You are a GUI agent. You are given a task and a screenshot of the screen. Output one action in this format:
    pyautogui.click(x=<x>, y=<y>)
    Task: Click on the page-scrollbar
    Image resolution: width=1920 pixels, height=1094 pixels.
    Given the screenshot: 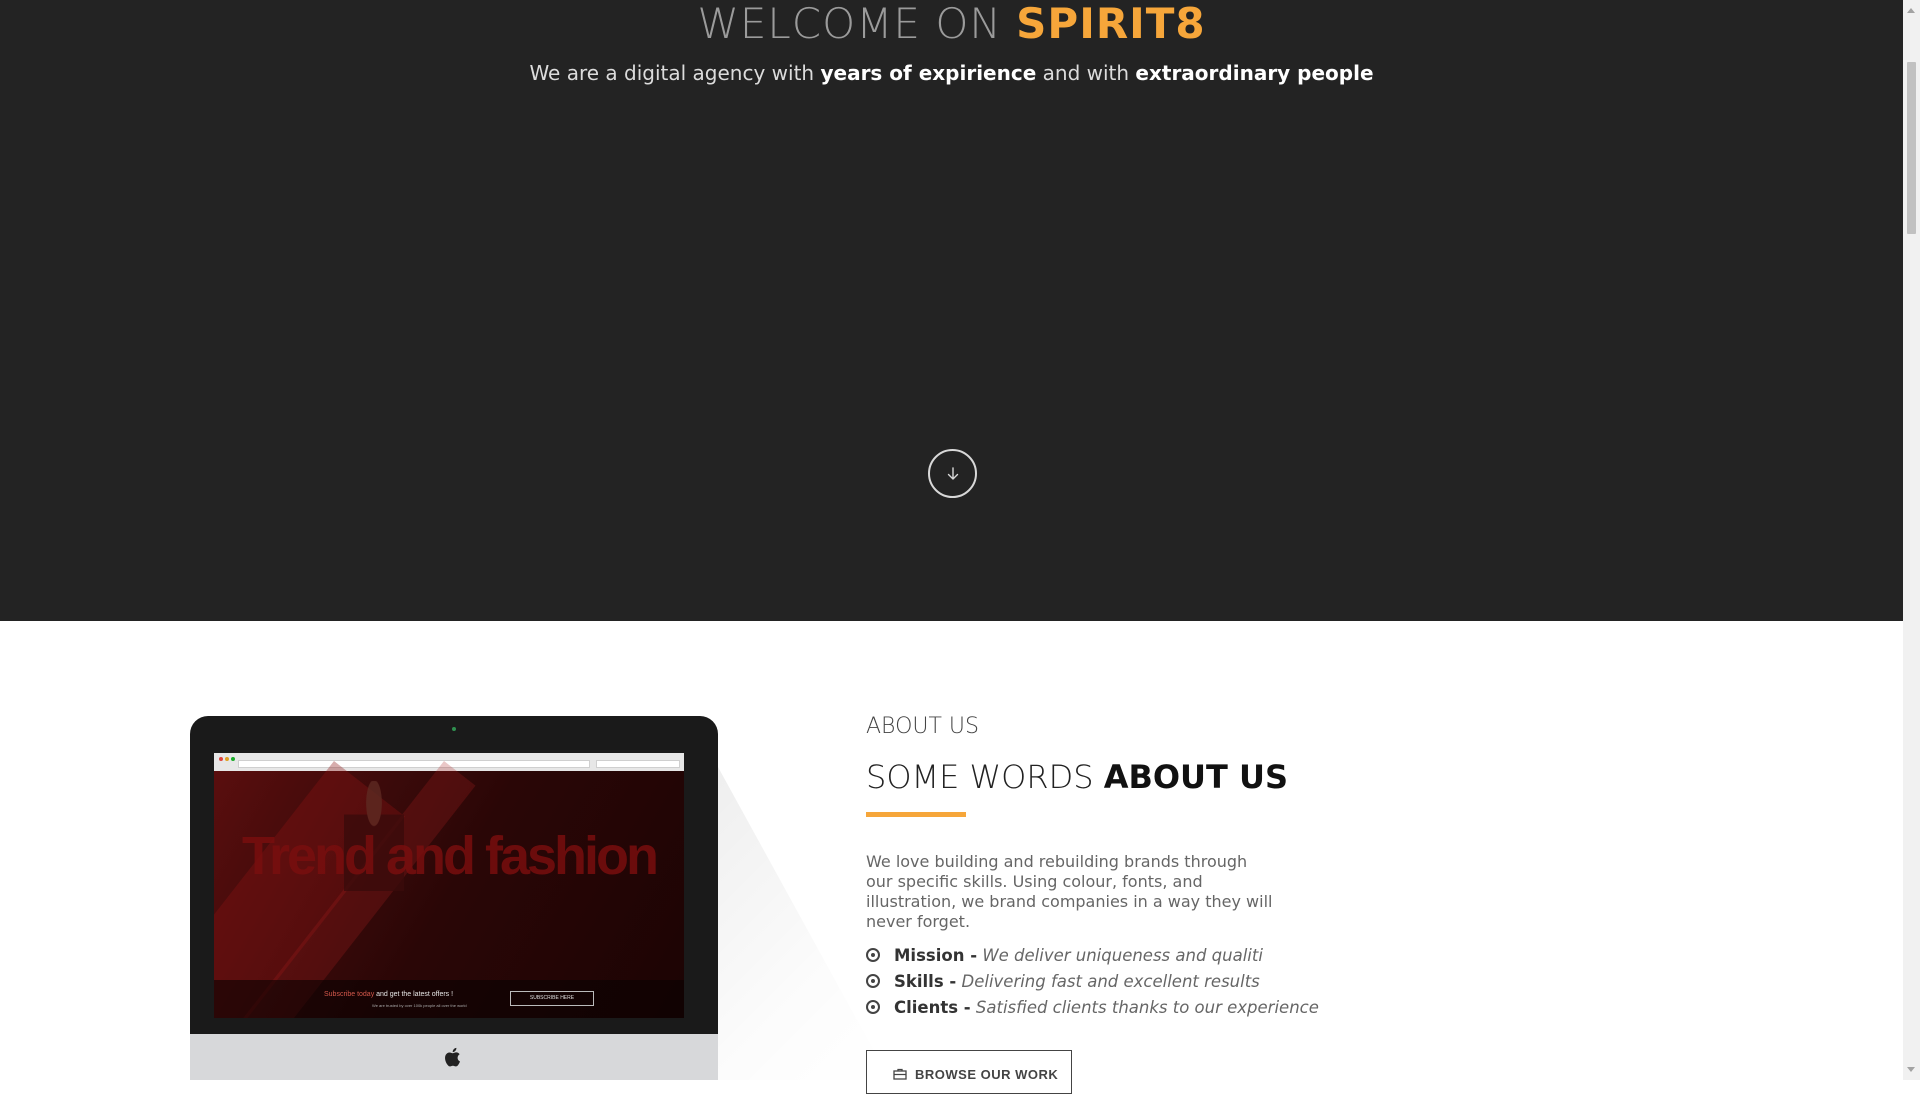 What is the action you would take?
    pyautogui.click(x=1911, y=540)
    